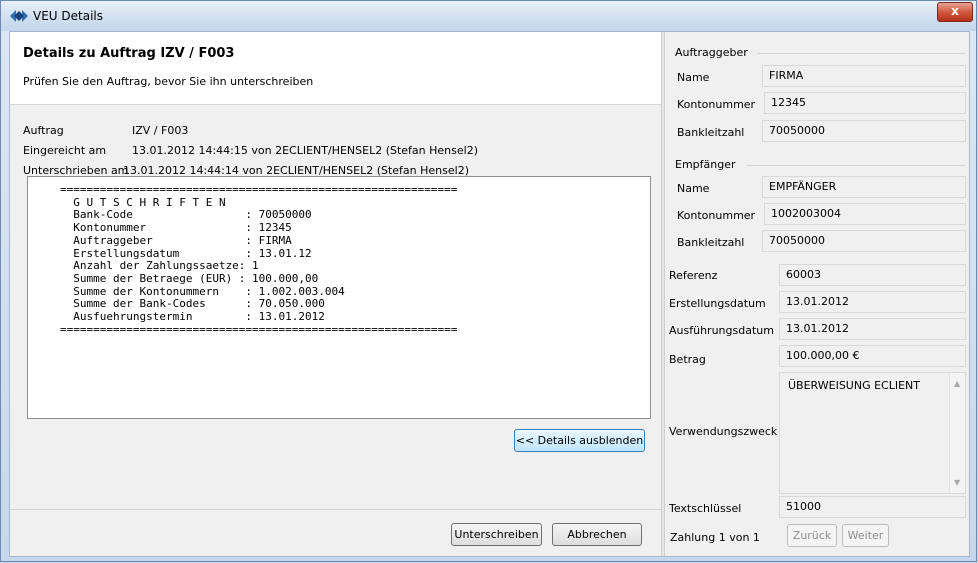 The width and height of the screenshot is (978, 563). I want to click on erstellungsdatum-field: 13.01.2012, so click(872, 302).